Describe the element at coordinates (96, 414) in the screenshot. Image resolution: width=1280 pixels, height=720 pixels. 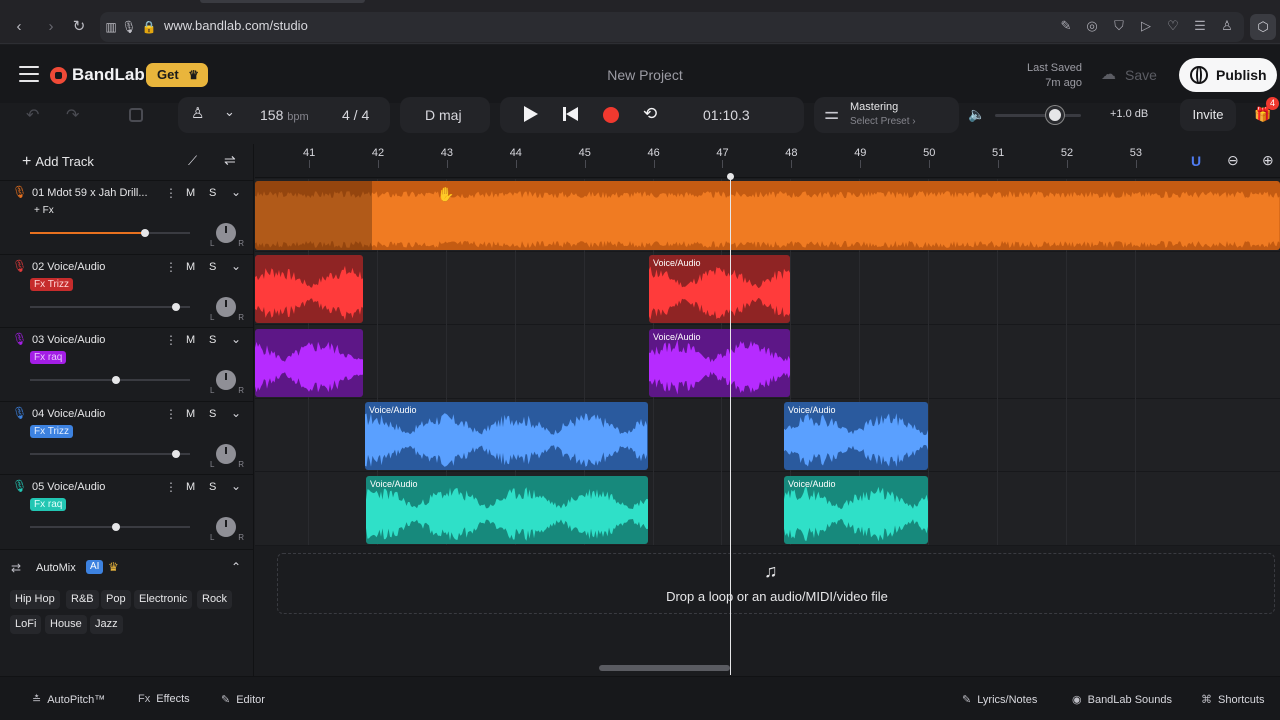
I see `track-name: 04 Voice/Audio` at that location.